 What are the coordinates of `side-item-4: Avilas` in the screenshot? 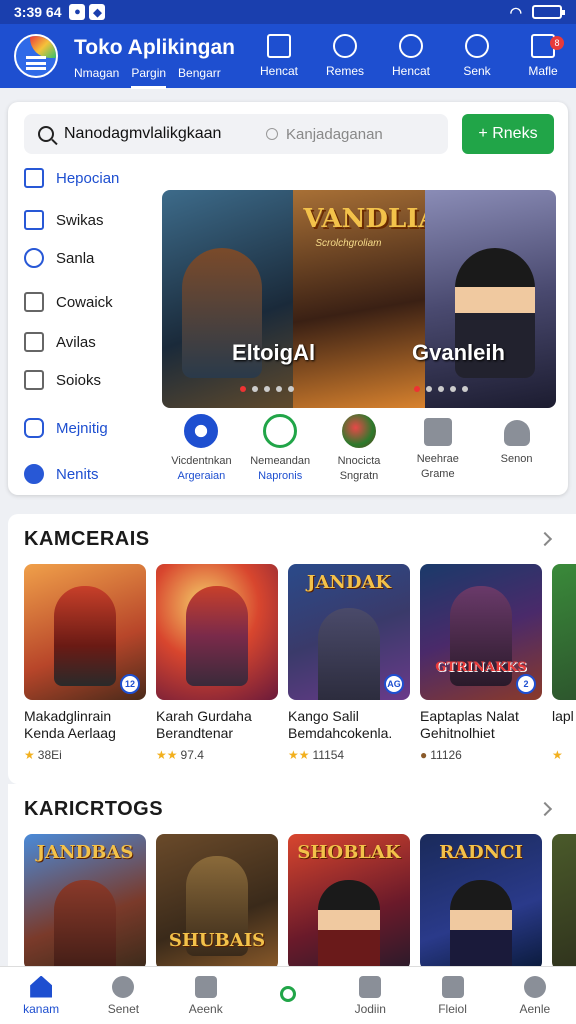 It's located at (60, 342).